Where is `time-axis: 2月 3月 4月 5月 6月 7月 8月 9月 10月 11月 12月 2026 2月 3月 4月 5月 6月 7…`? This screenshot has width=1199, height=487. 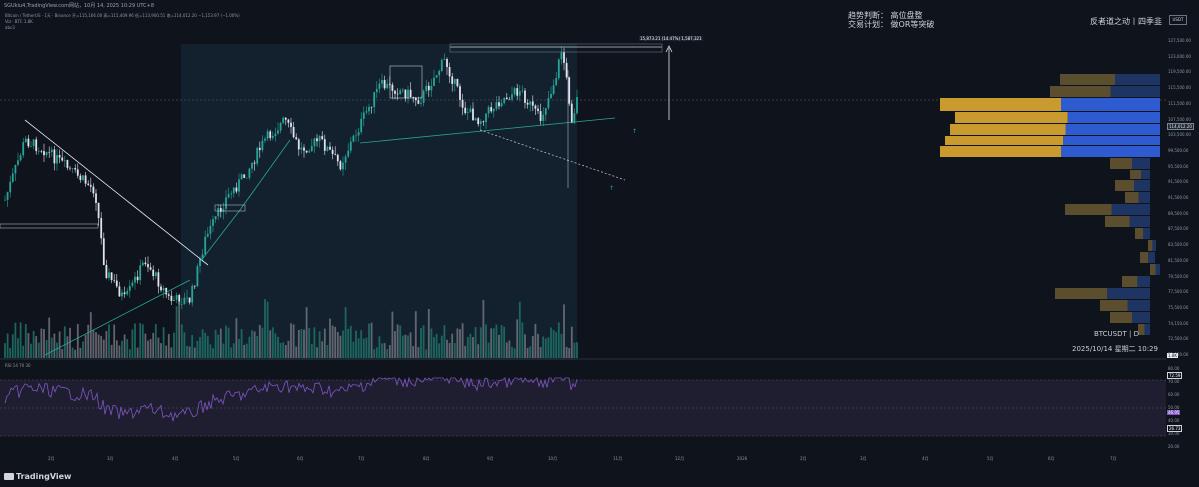
time-axis: 2月 3月 4月 5月 6月 7月 8月 9月 10月 11月 12月 2026 2月 3月 4月 5月 6月 7… is located at coordinates (583, 461).